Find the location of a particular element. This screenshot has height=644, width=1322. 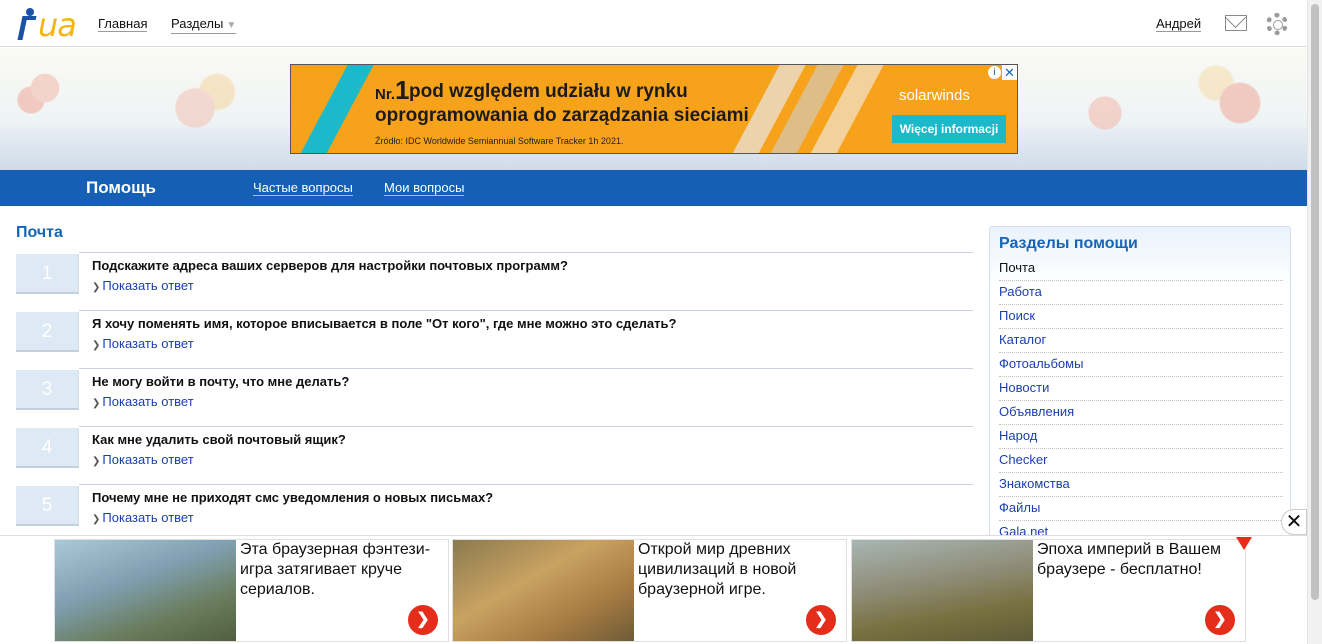

question-number: 2 is located at coordinates (47, 332).